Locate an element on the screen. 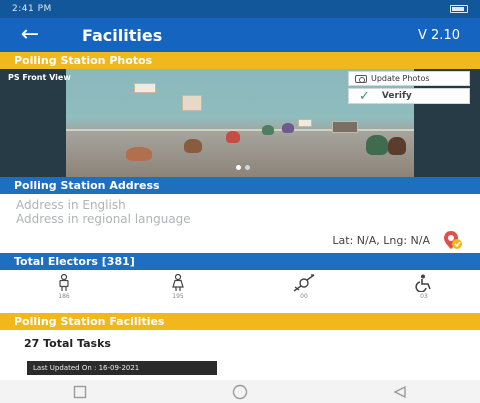 This screenshot has height=403, width=480. update-photos-button: Update Photos is located at coordinates (409, 78).